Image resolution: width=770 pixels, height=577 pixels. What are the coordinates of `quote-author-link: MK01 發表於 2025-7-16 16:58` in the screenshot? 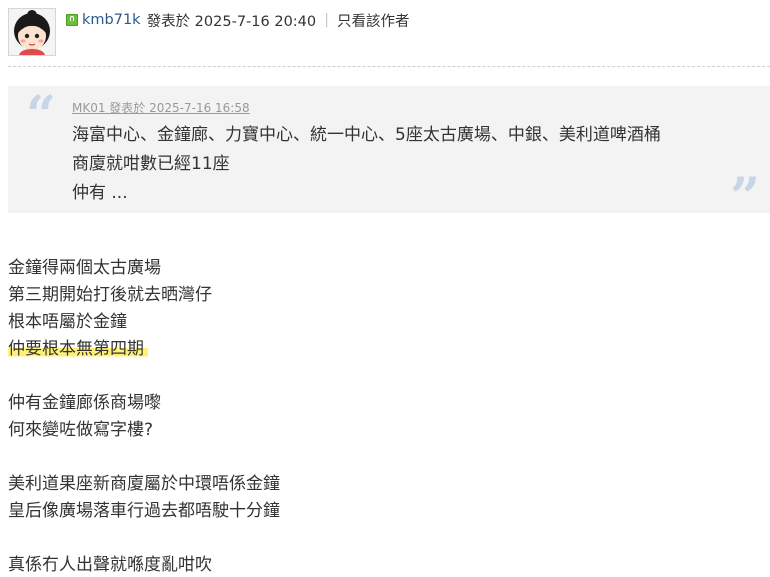 It's located at (161, 107).